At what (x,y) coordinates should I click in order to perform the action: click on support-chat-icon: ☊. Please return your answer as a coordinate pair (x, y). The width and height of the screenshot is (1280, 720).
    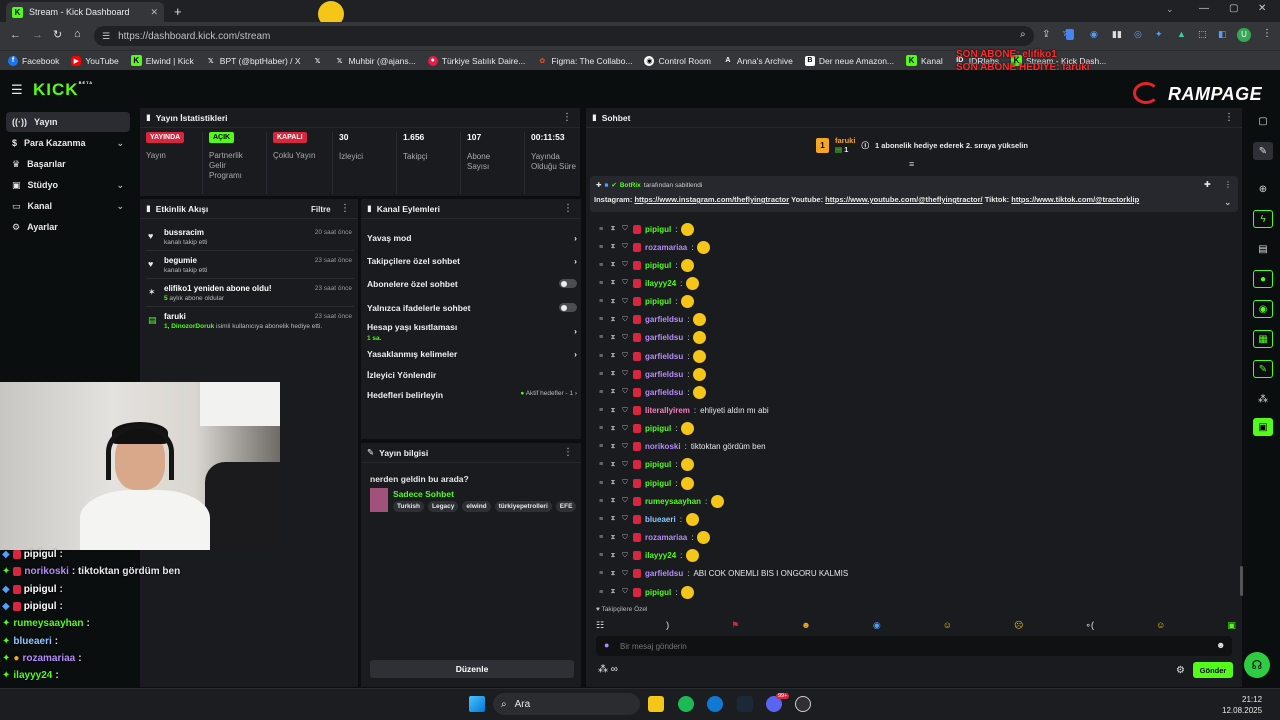
    Looking at the image, I should click on (1257, 665).